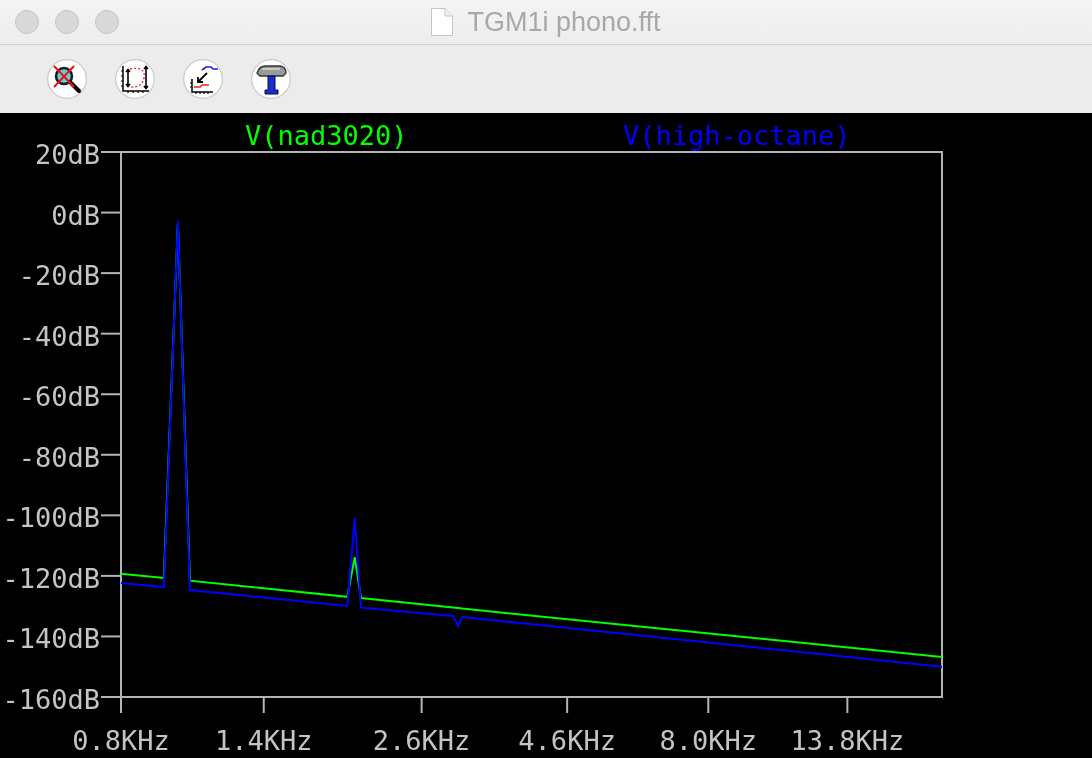 The height and width of the screenshot is (758, 1092). What do you see at coordinates (67, 154) in the screenshot?
I see `y-tick-label: 20dB` at bounding box center [67, 154].